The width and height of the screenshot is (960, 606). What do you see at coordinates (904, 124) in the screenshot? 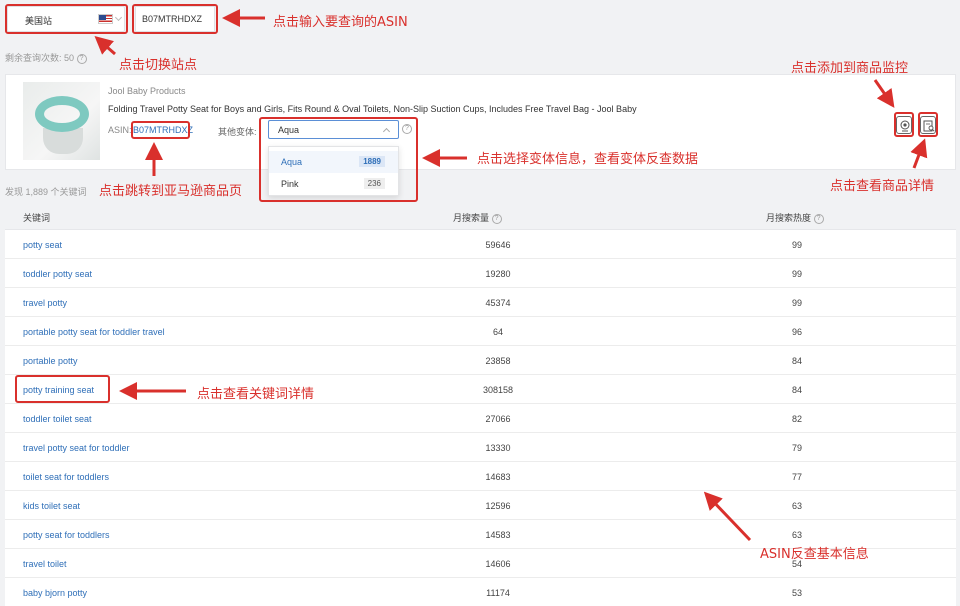
I see `highlight-monitor` at bounding box center [904, 124].